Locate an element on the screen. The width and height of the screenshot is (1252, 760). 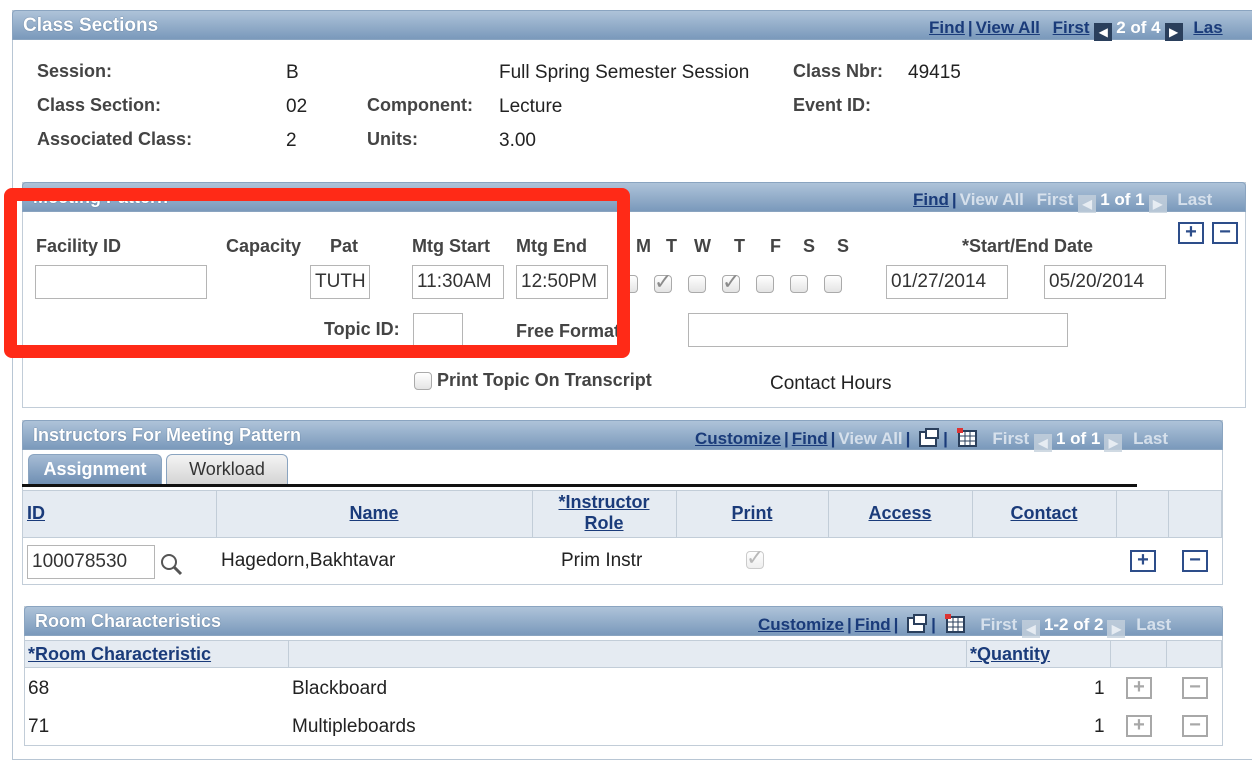
component-value: Lecture is located at coordinates (531, 106).